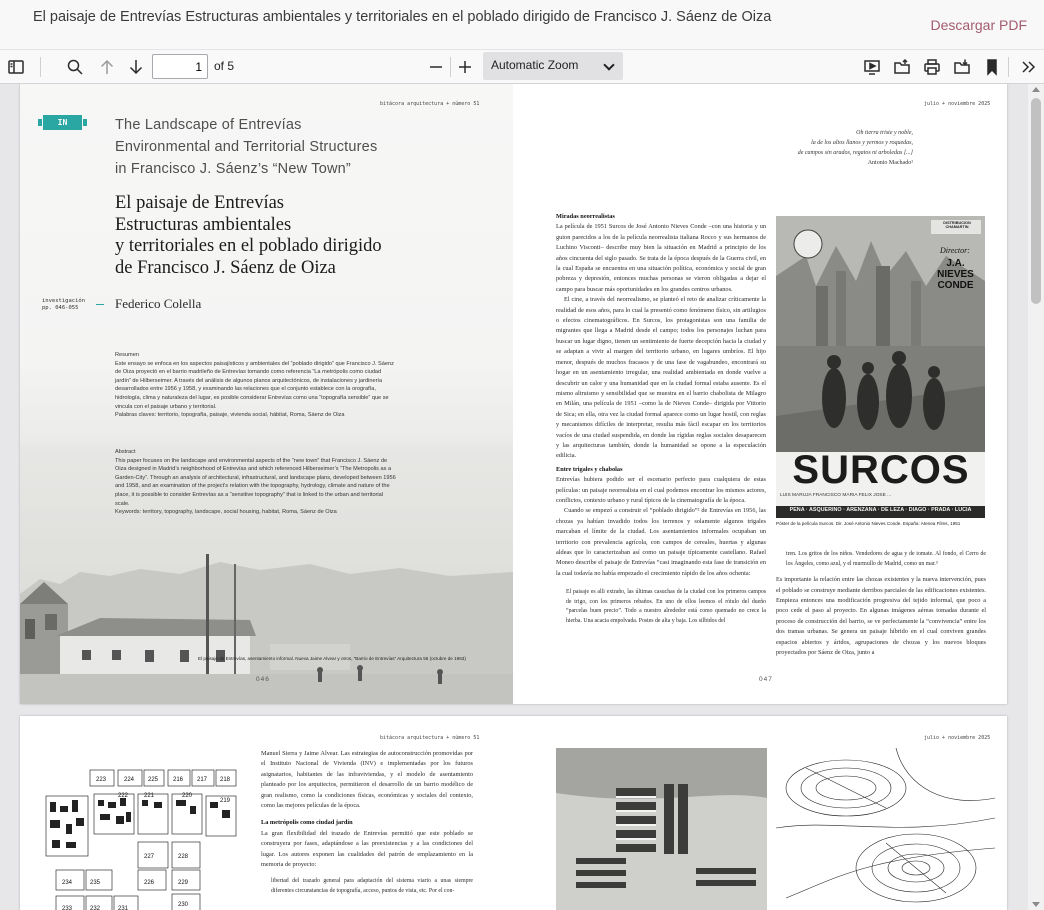 This screenshot has height=910, width=1044. What do you see at coordinates (1036, 201) in the screenshot?
I see `scrollbar-thumb` at bounding box center [1036, 201].